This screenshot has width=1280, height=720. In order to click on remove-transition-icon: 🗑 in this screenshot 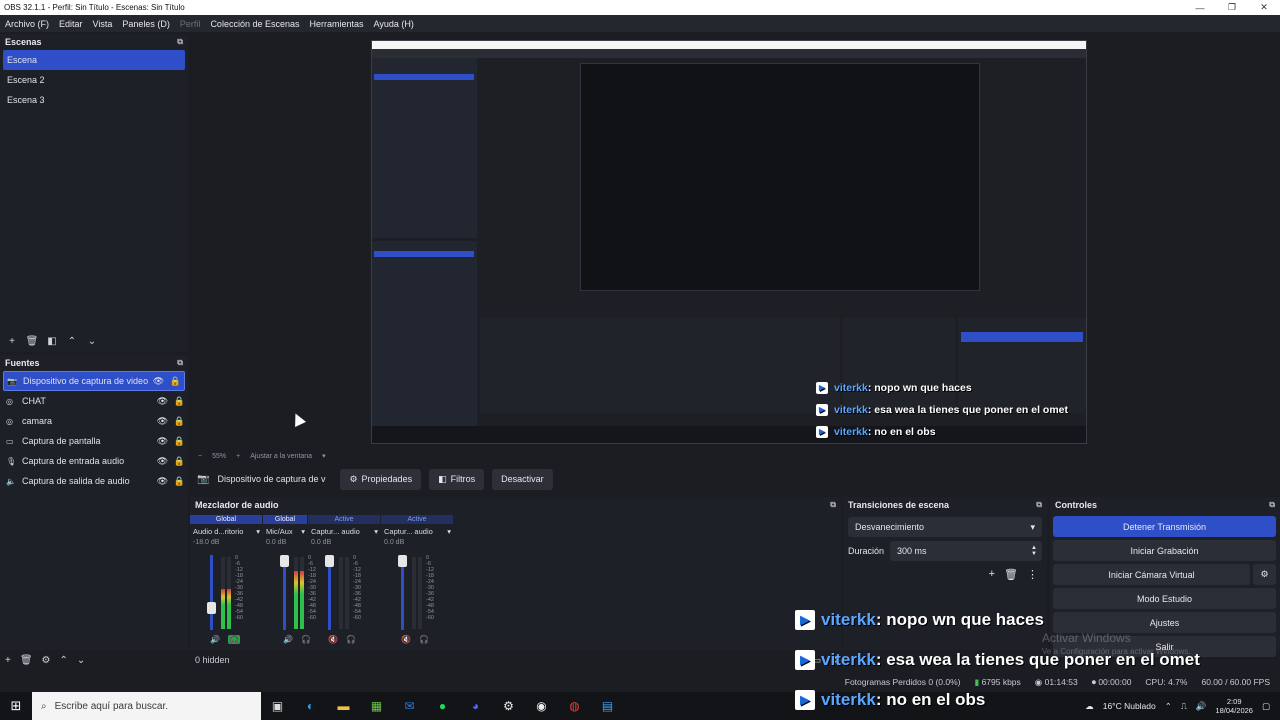, I will do `click(1011, 574)`.